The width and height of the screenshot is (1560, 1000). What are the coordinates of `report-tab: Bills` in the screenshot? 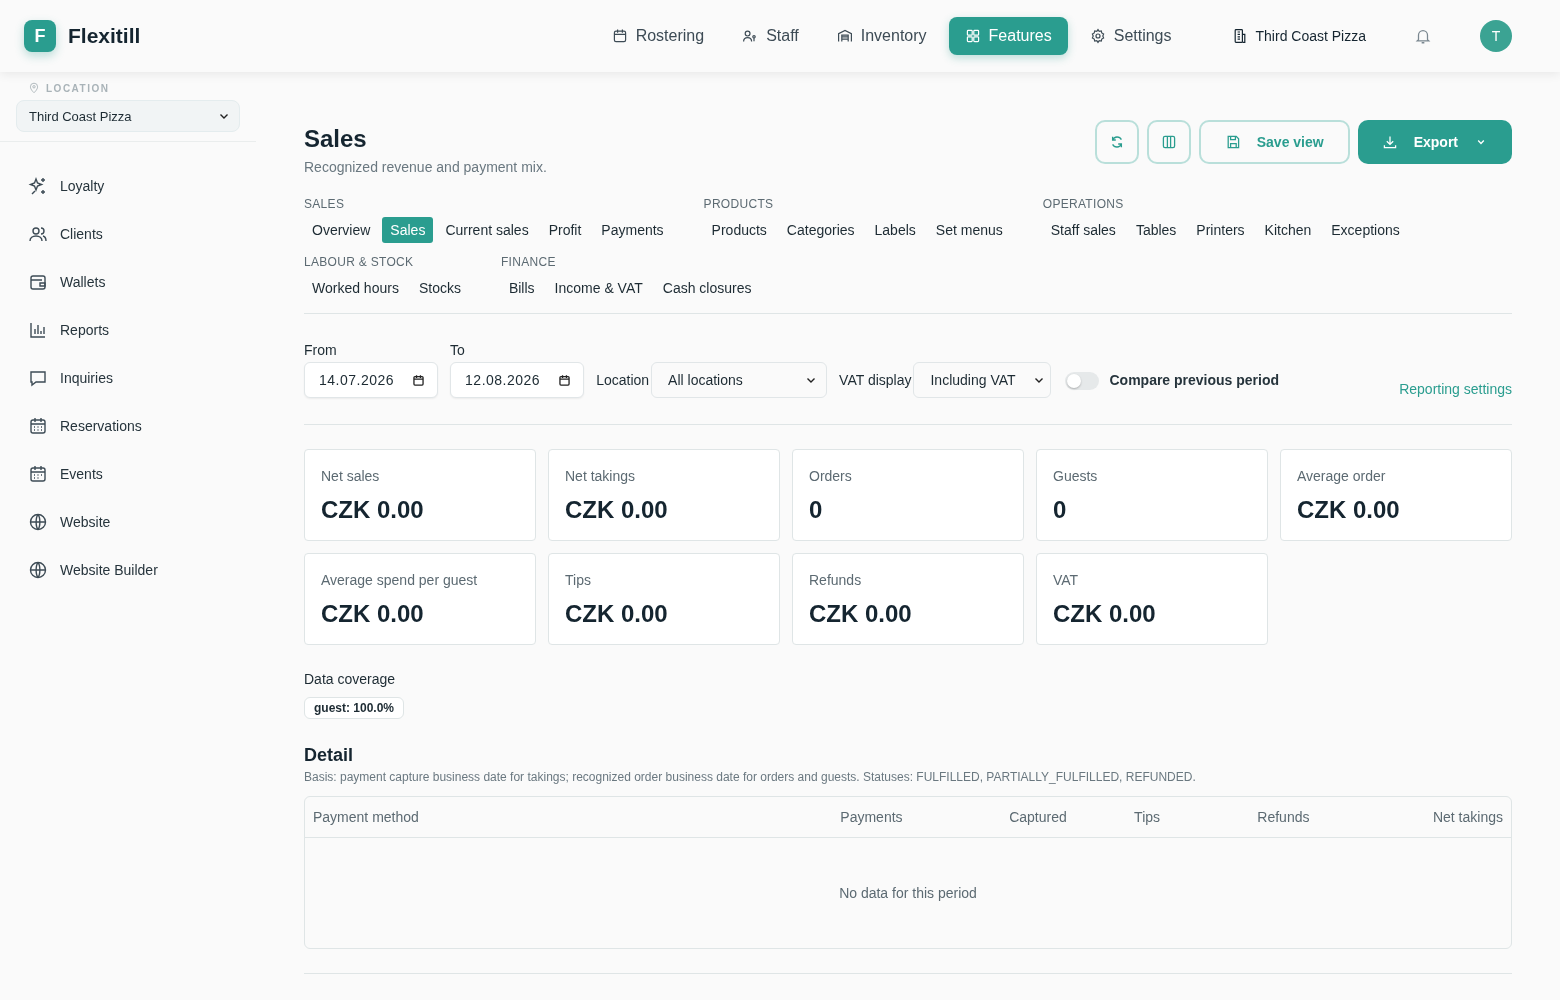 It's located at (521, 288).